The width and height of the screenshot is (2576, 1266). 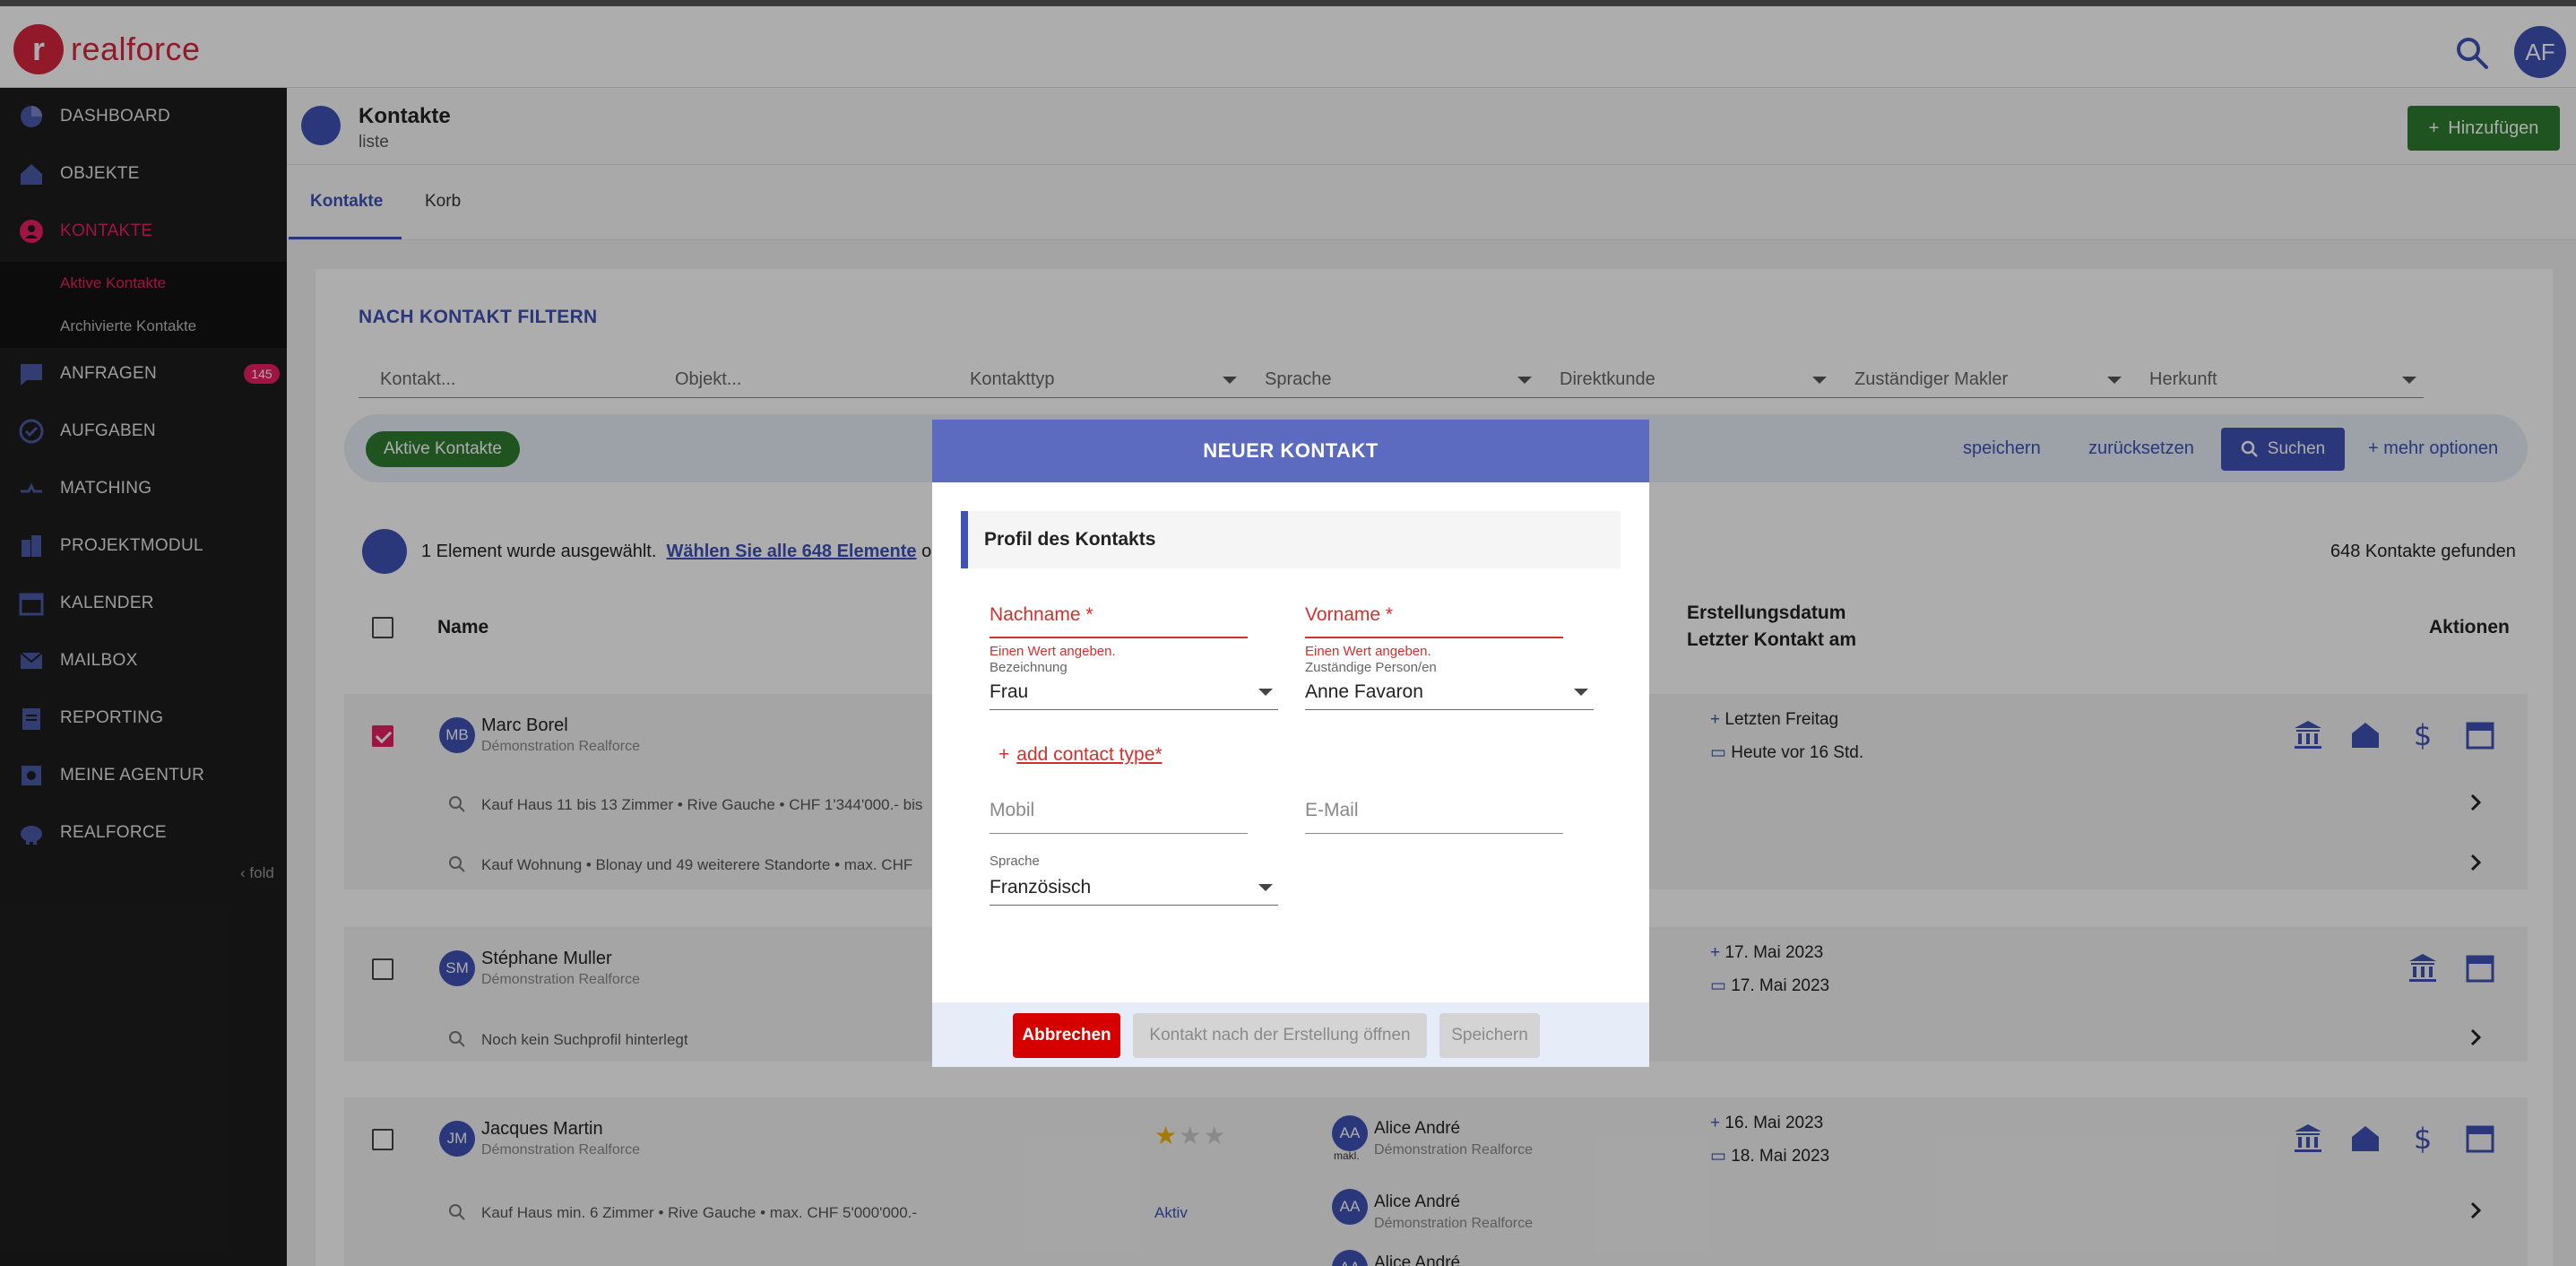 I want to click on cancel-button: Abbrechen, so click(x=1066, y=1035).